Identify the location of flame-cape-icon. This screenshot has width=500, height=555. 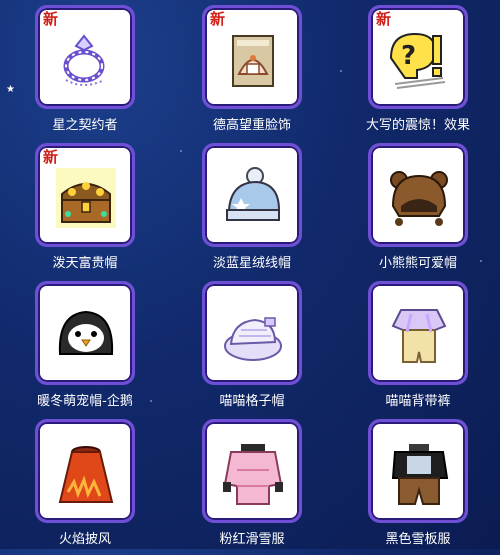
(86, 474).